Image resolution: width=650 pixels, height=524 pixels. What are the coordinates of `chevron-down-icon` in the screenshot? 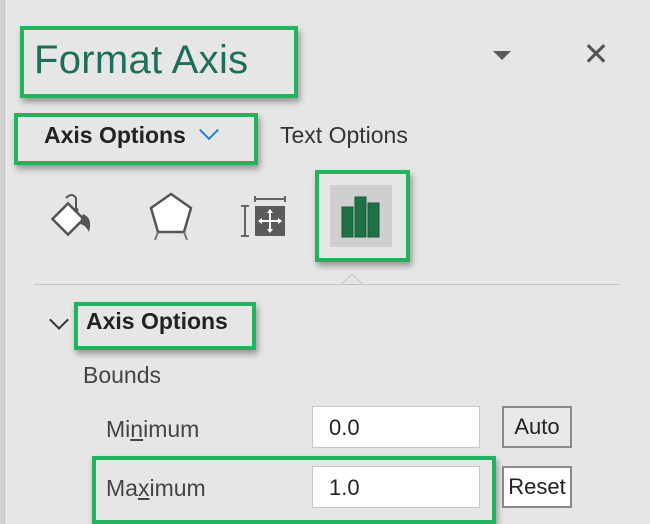 It's located at (208, 130).